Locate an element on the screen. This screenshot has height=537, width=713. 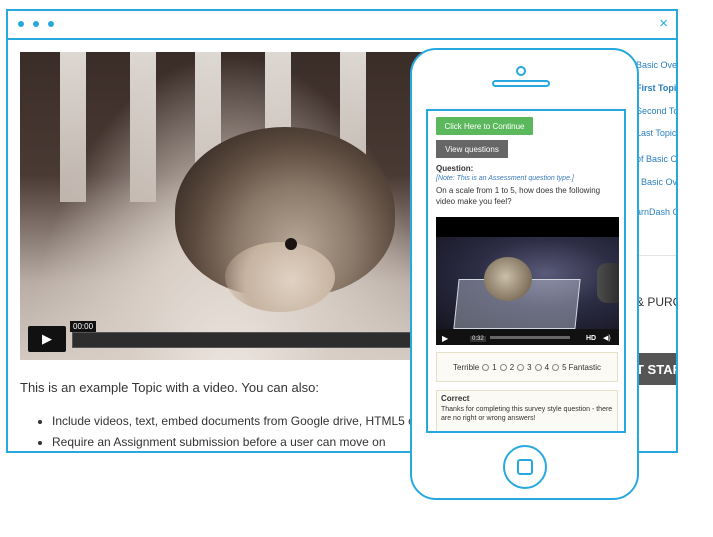
sidebar-item: arnDash Ov is located at coordinates (656, 212).